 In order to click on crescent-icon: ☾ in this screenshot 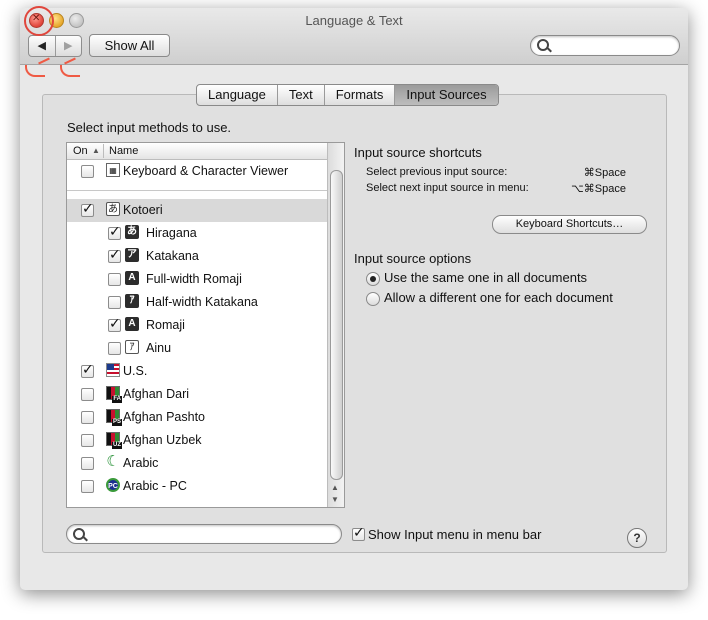, I will do `click(113, 461)`.